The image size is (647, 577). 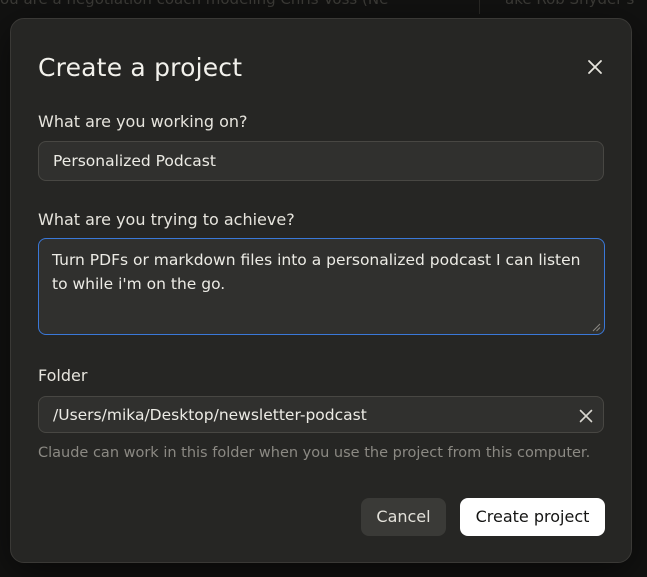 What do you see at coordinates (569, 4) in the screenshot?
I see `background-text-right: ake Rob Snyder's` at bounding box center [569, 4].